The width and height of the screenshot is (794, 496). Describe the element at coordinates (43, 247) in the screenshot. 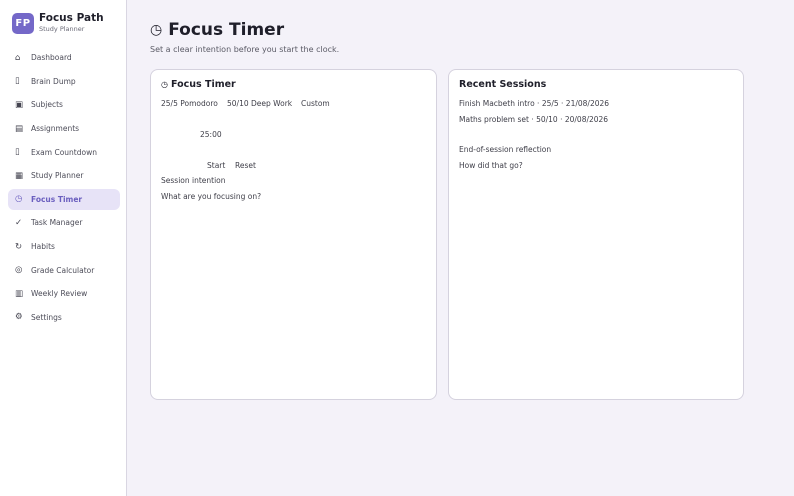

I see `sidebar-item-label: Habits` at that location.